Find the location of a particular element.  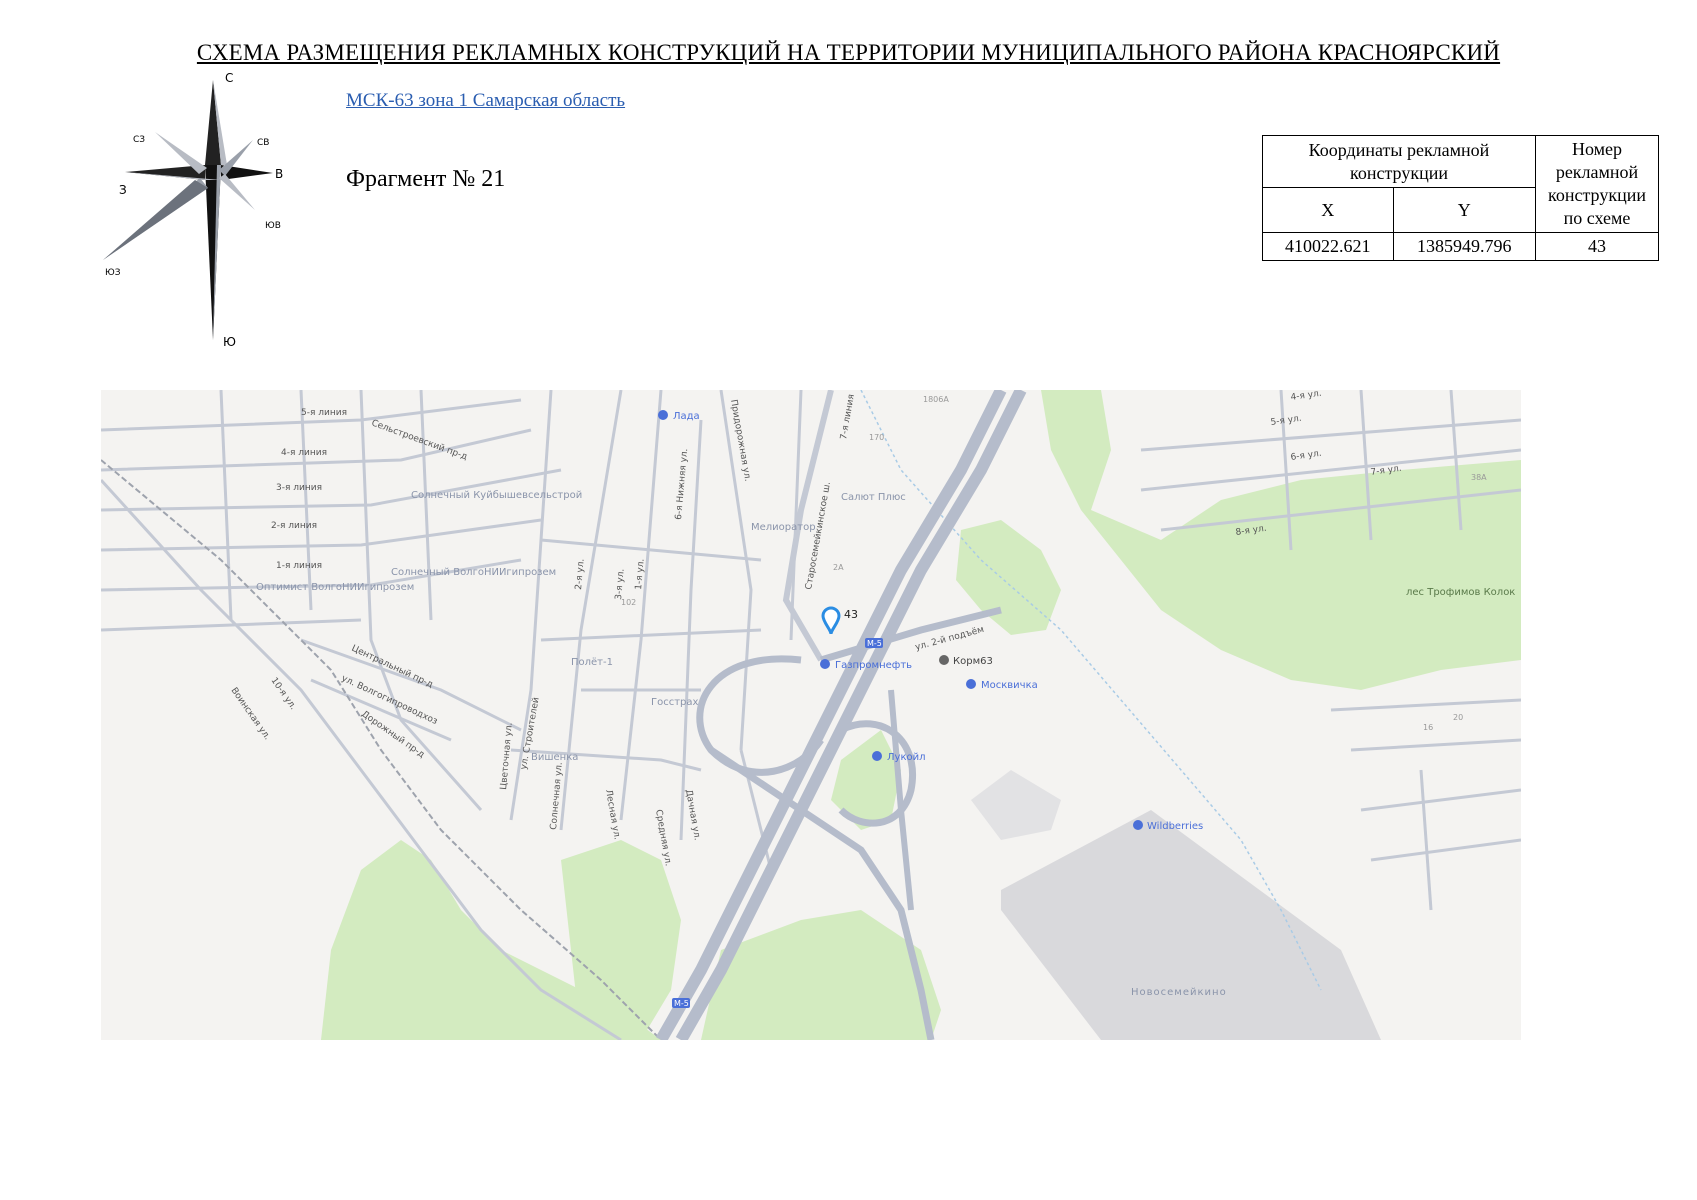

area-label: лес Трофимов Колок is located at coordinates (1460, 592).